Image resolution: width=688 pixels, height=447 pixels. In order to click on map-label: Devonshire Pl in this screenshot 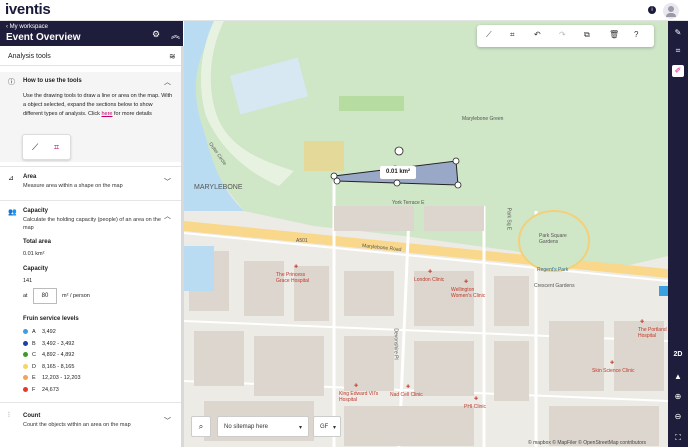, I will do `click(395, 344)`.